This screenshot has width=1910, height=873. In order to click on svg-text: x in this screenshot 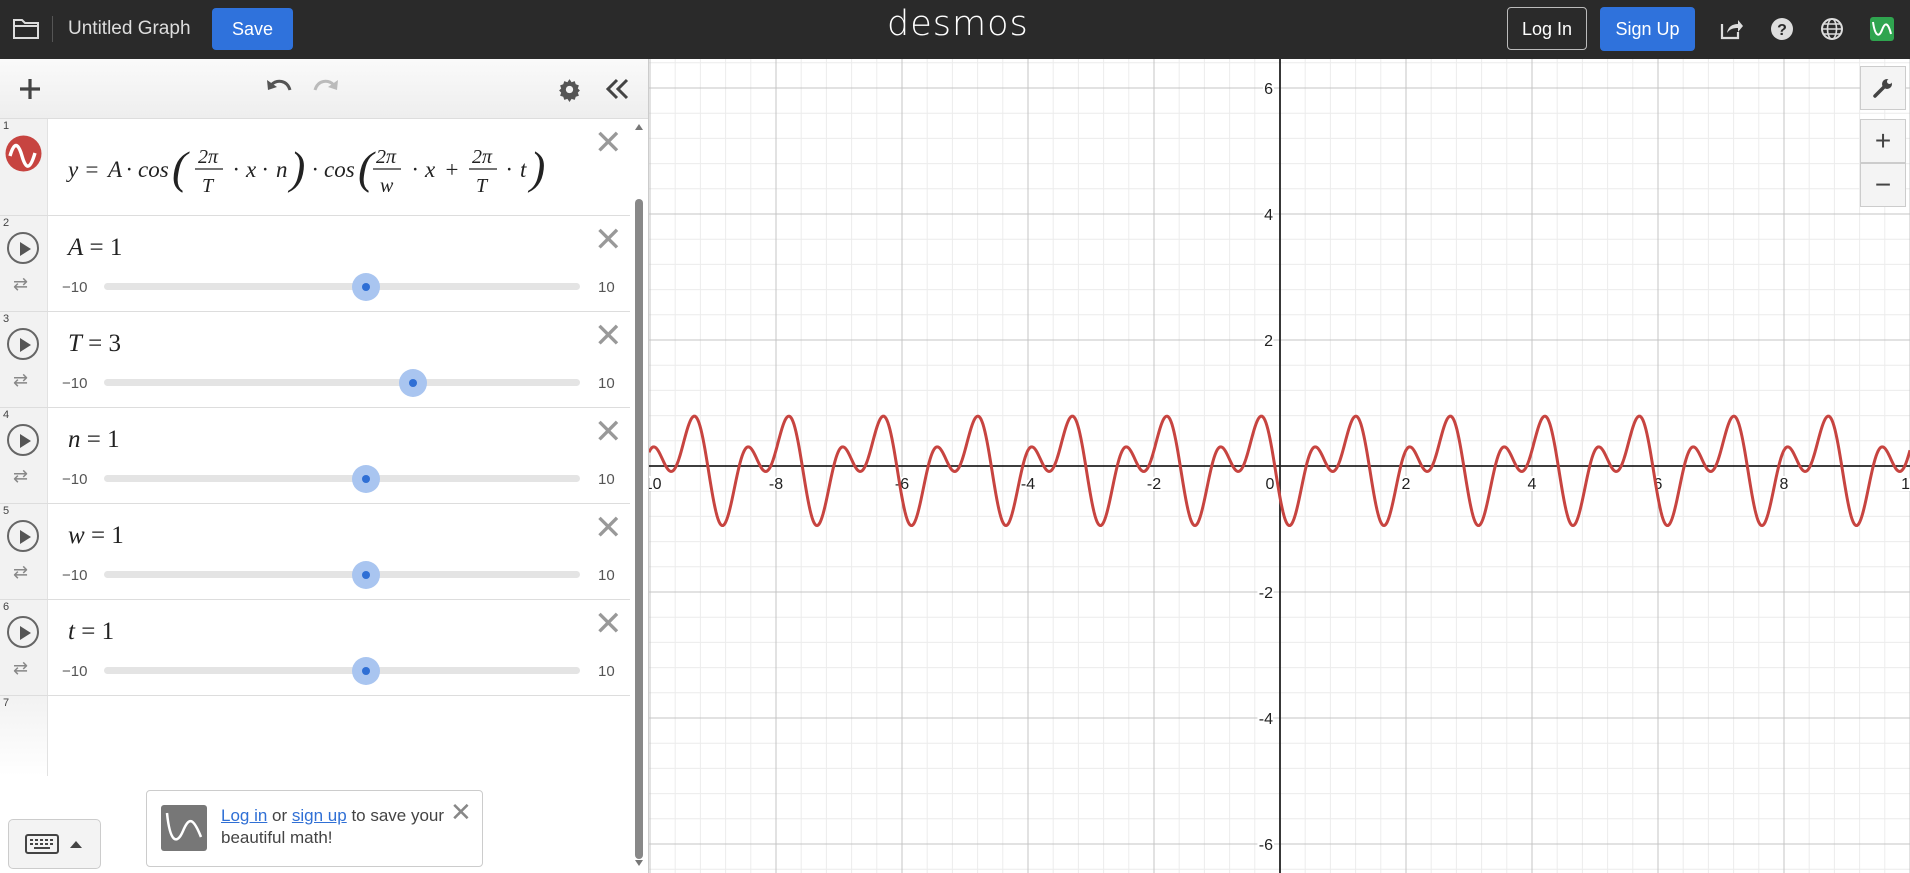, I will do `click(251, 169)`.